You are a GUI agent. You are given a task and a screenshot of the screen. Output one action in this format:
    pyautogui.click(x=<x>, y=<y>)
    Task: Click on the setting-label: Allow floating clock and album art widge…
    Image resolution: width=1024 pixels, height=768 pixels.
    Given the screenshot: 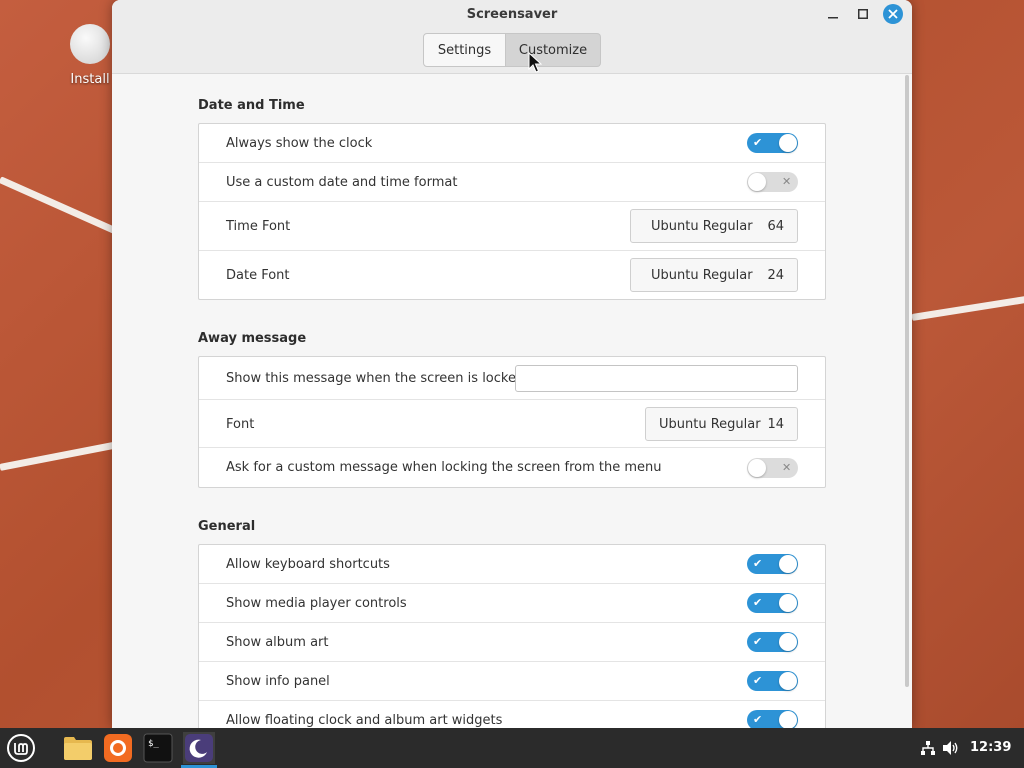 What is the action you would take?
    pyautogui.click(x=364, y=720)
    